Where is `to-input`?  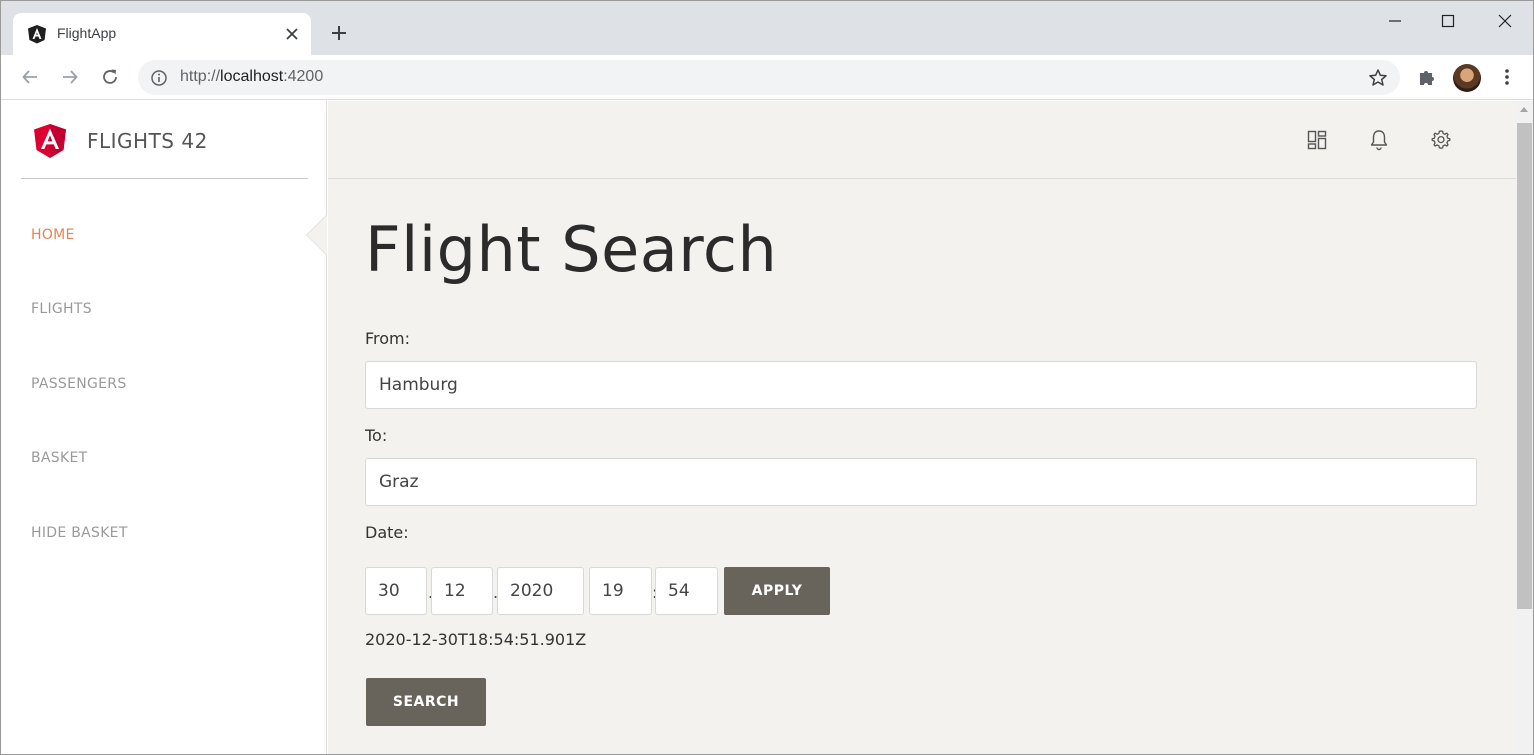
to-input is located at coordinates (921, 482).